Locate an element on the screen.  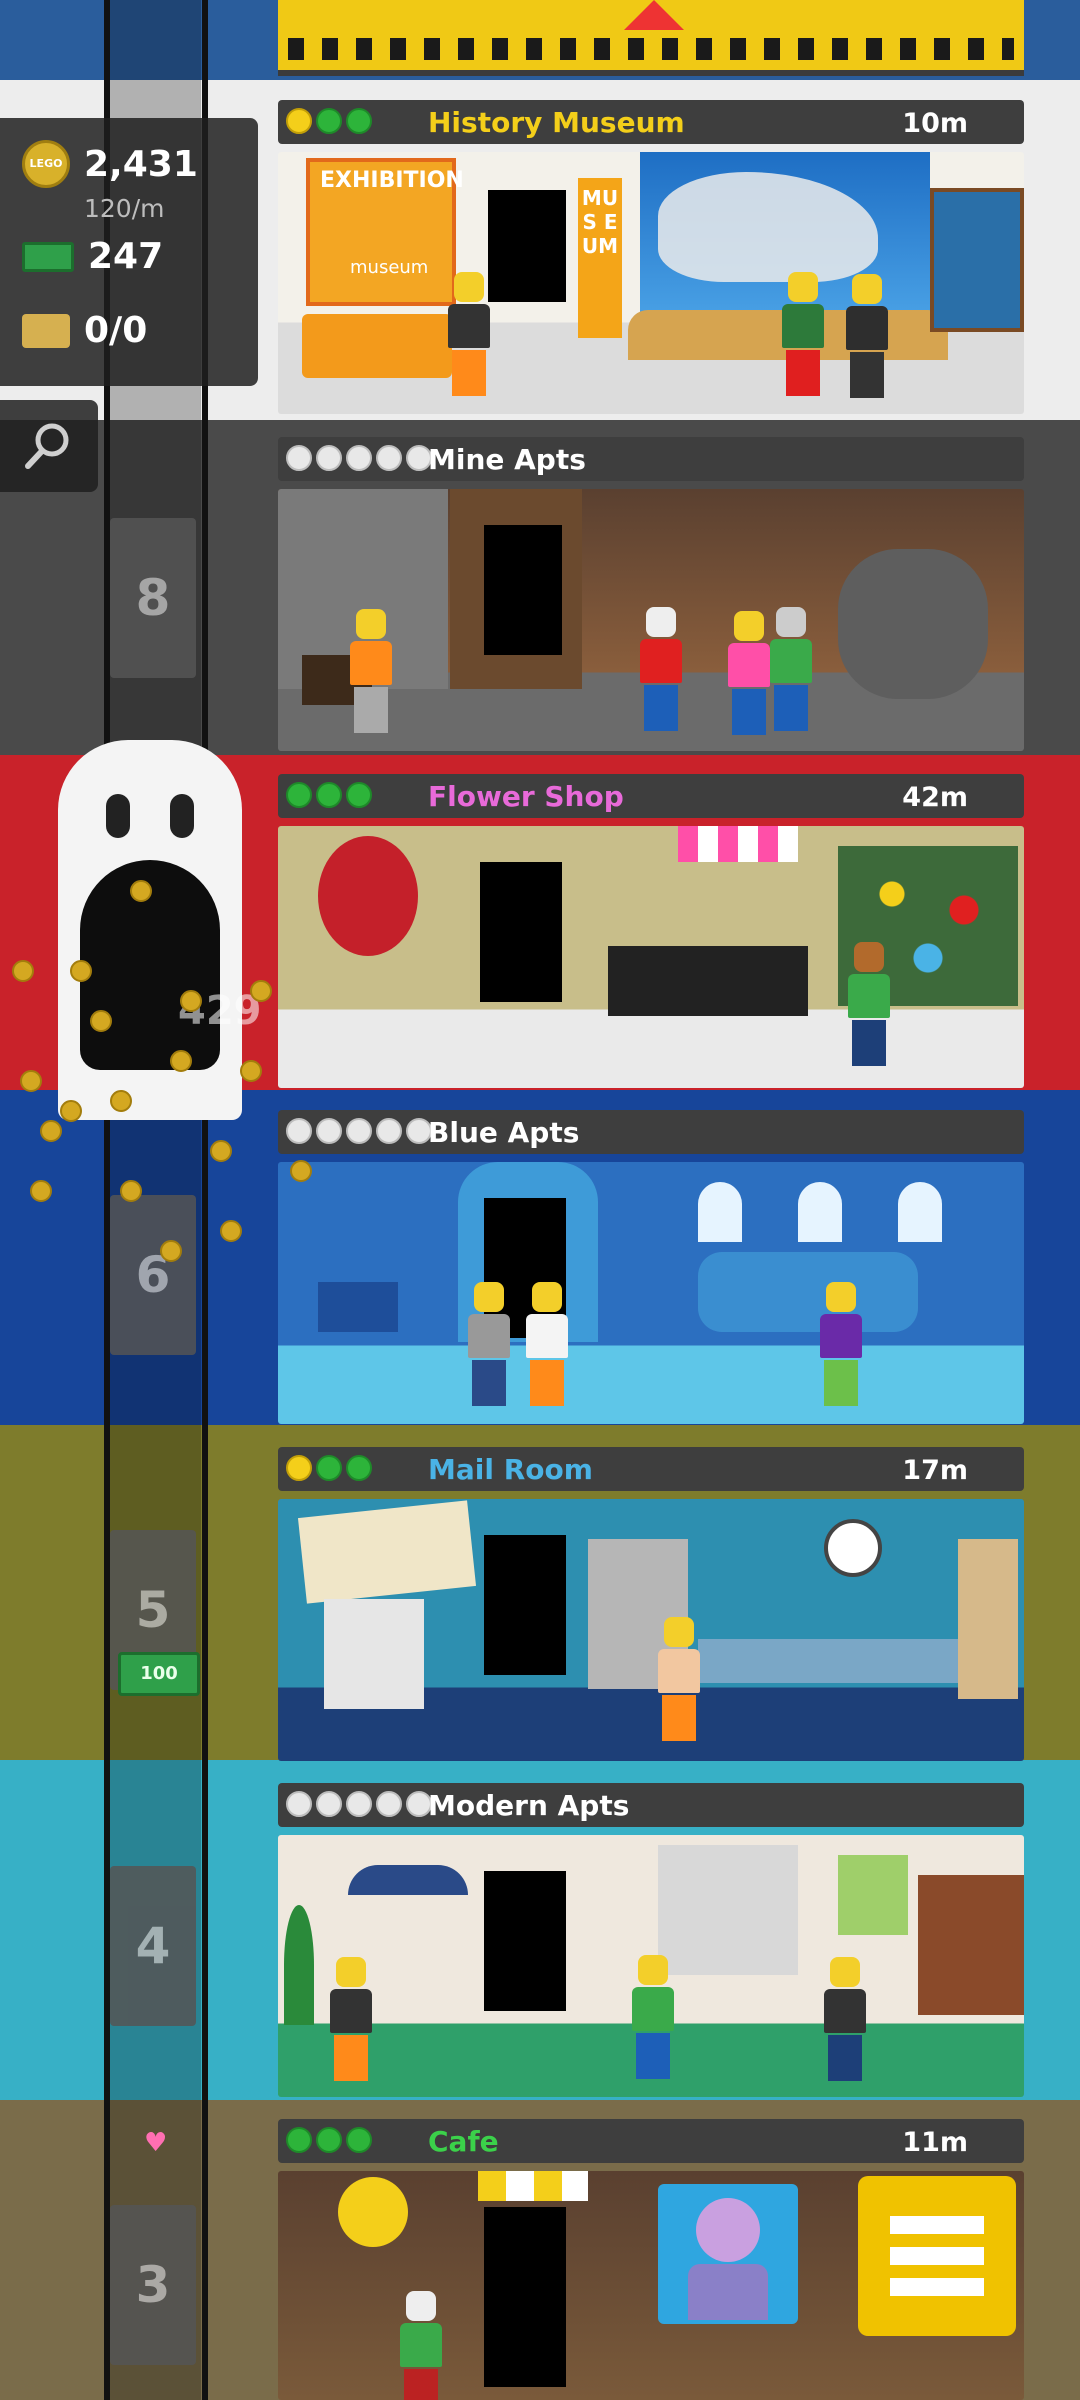
floor-top-partial is located at coordinates (651, 38).